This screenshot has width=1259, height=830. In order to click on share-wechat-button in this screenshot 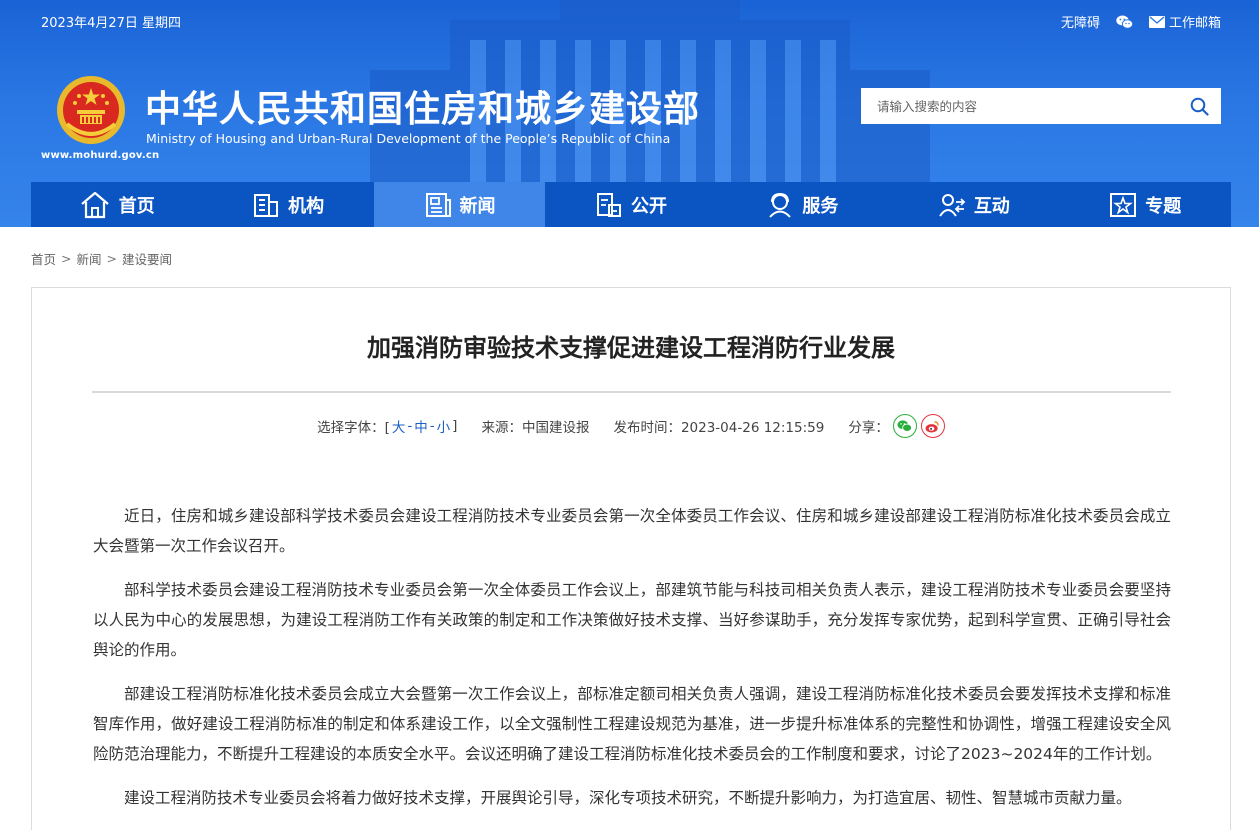, I will do `click(904, 426)`.